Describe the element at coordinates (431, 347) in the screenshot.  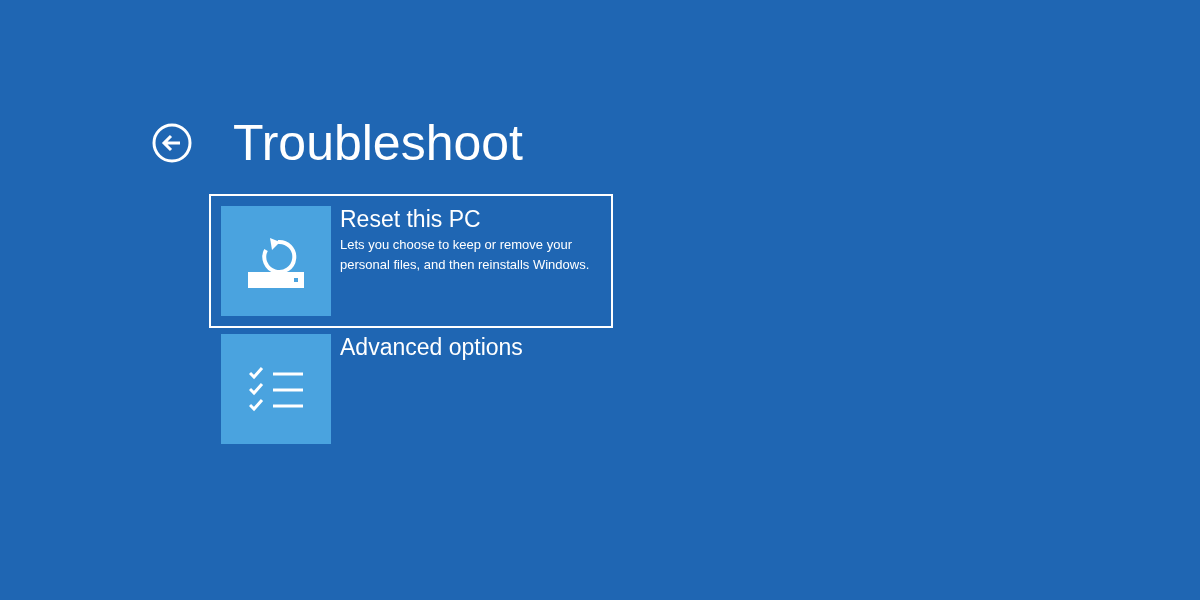
I see `option-title: Advanced options` at that location.